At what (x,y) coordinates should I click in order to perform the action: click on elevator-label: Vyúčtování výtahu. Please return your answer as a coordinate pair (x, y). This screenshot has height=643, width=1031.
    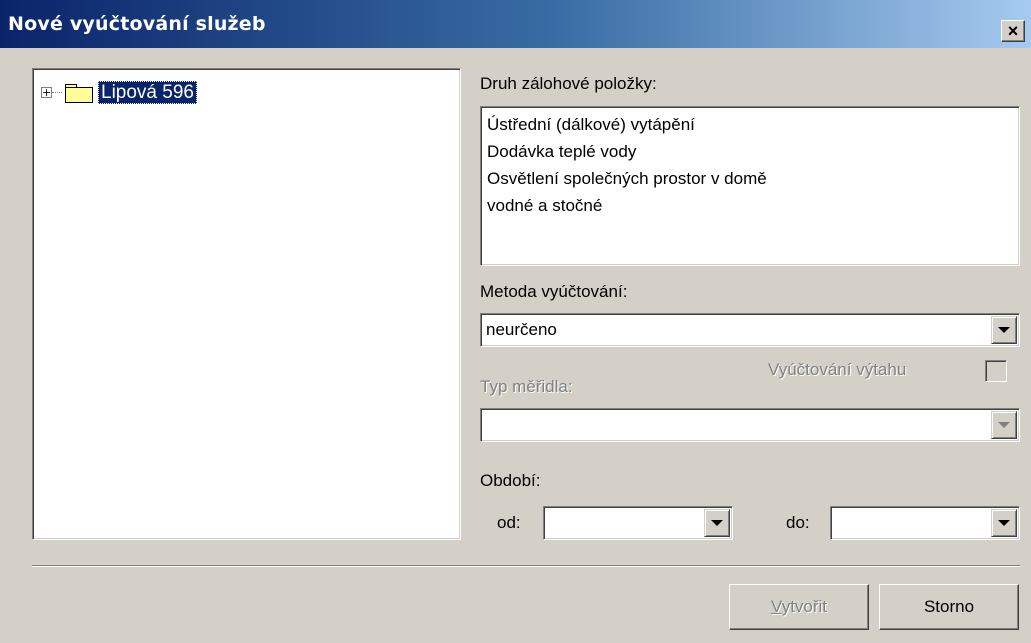
    Looking at the image, I should click on (837, 369).